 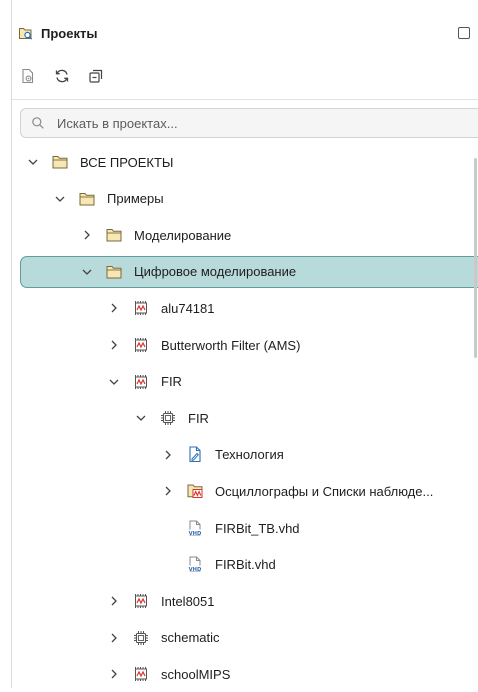 I want to click on toolbar-divider, so click(x=245, y=99).